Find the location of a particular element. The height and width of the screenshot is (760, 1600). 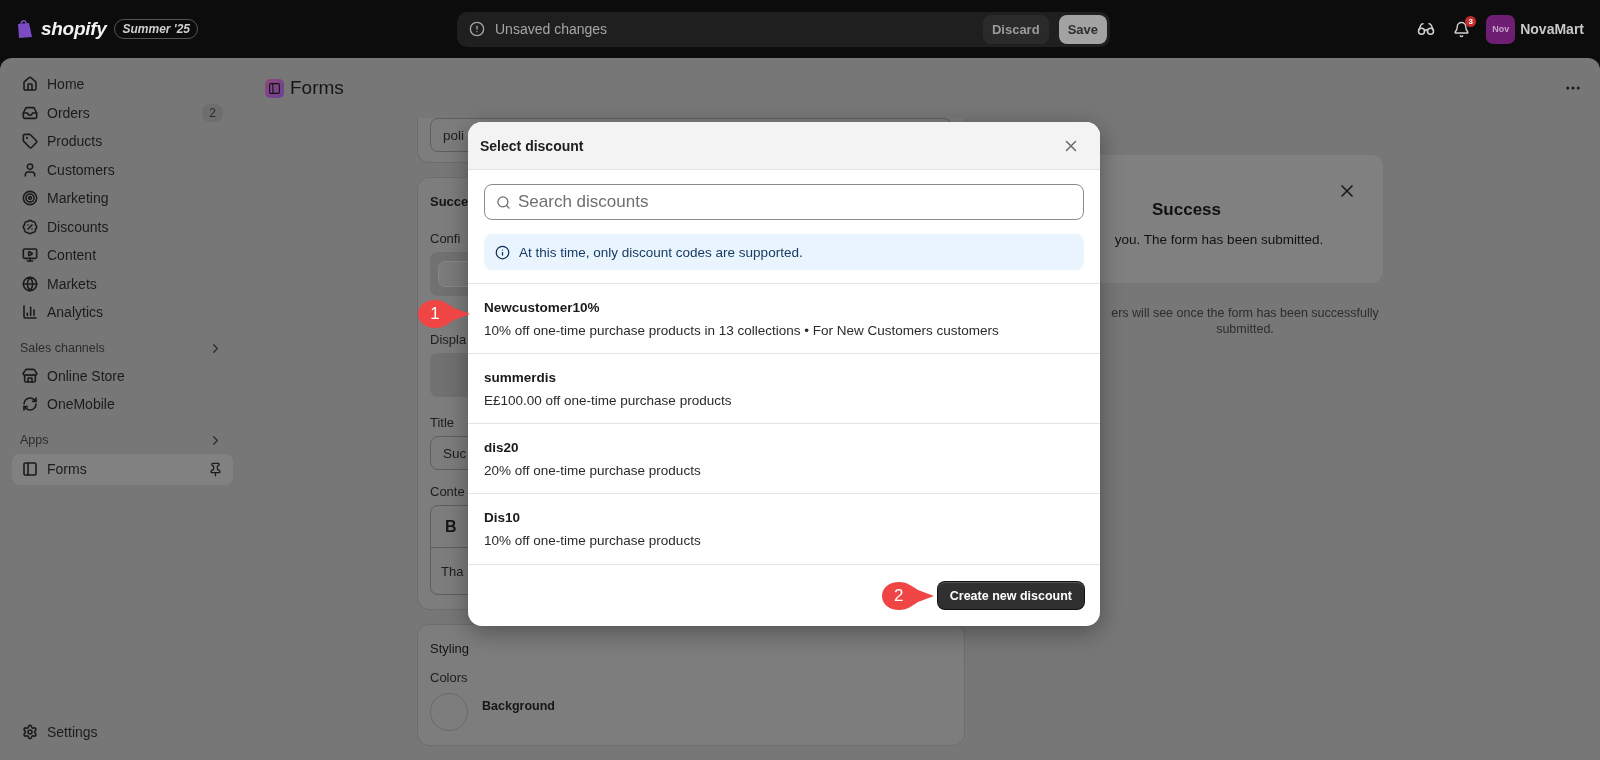

page-title: Forms is located at coordinates (914, 88).